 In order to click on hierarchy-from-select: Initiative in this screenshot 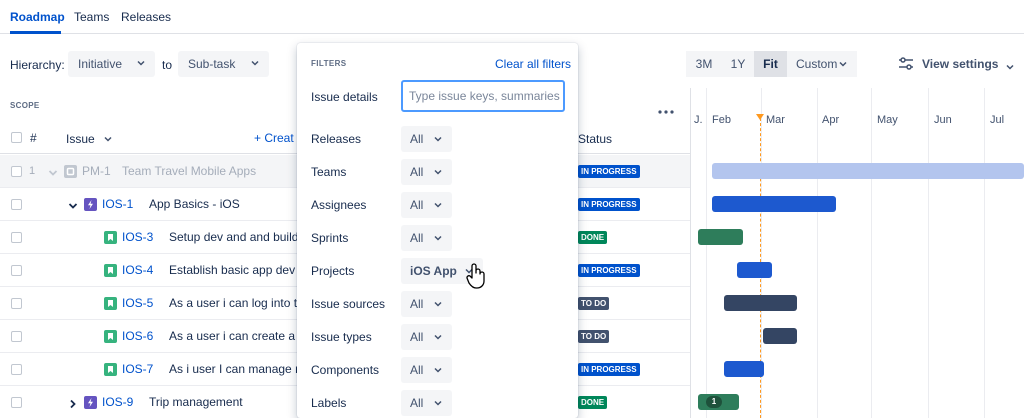, I will do `click(111, 64)`.